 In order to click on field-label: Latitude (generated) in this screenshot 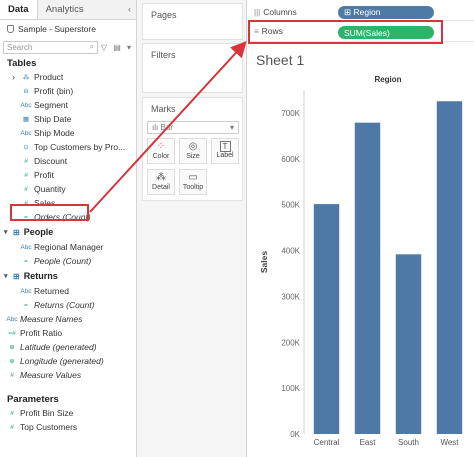, I will do `click(58, 347)`.